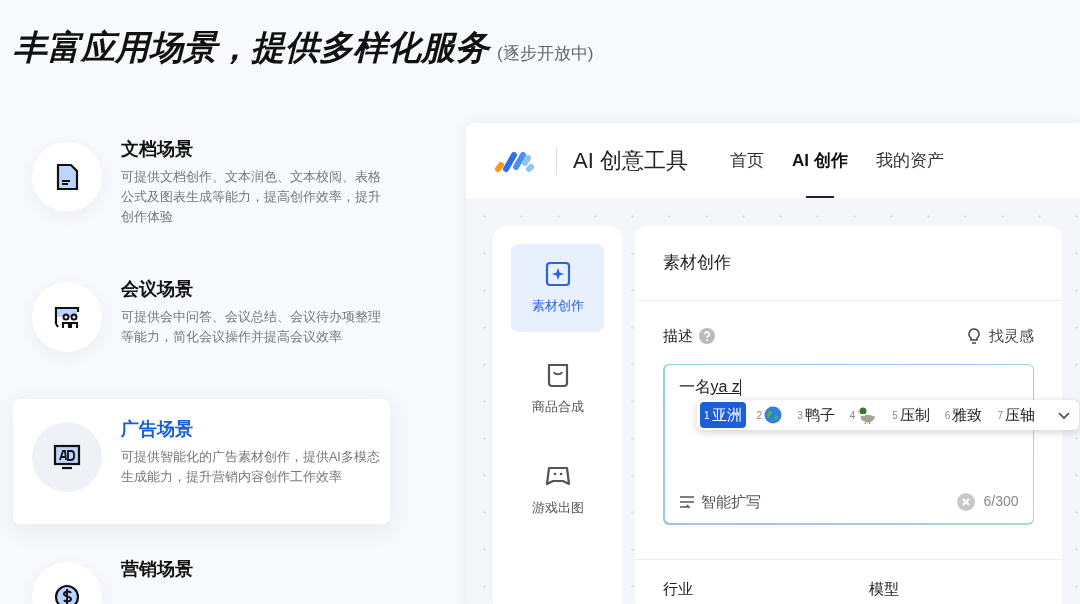 The width and height of the screenshot is (1080, 604). Describe the element at coordinates (884, 588) in the screenshot. I see `field-label: 模型` at that location.